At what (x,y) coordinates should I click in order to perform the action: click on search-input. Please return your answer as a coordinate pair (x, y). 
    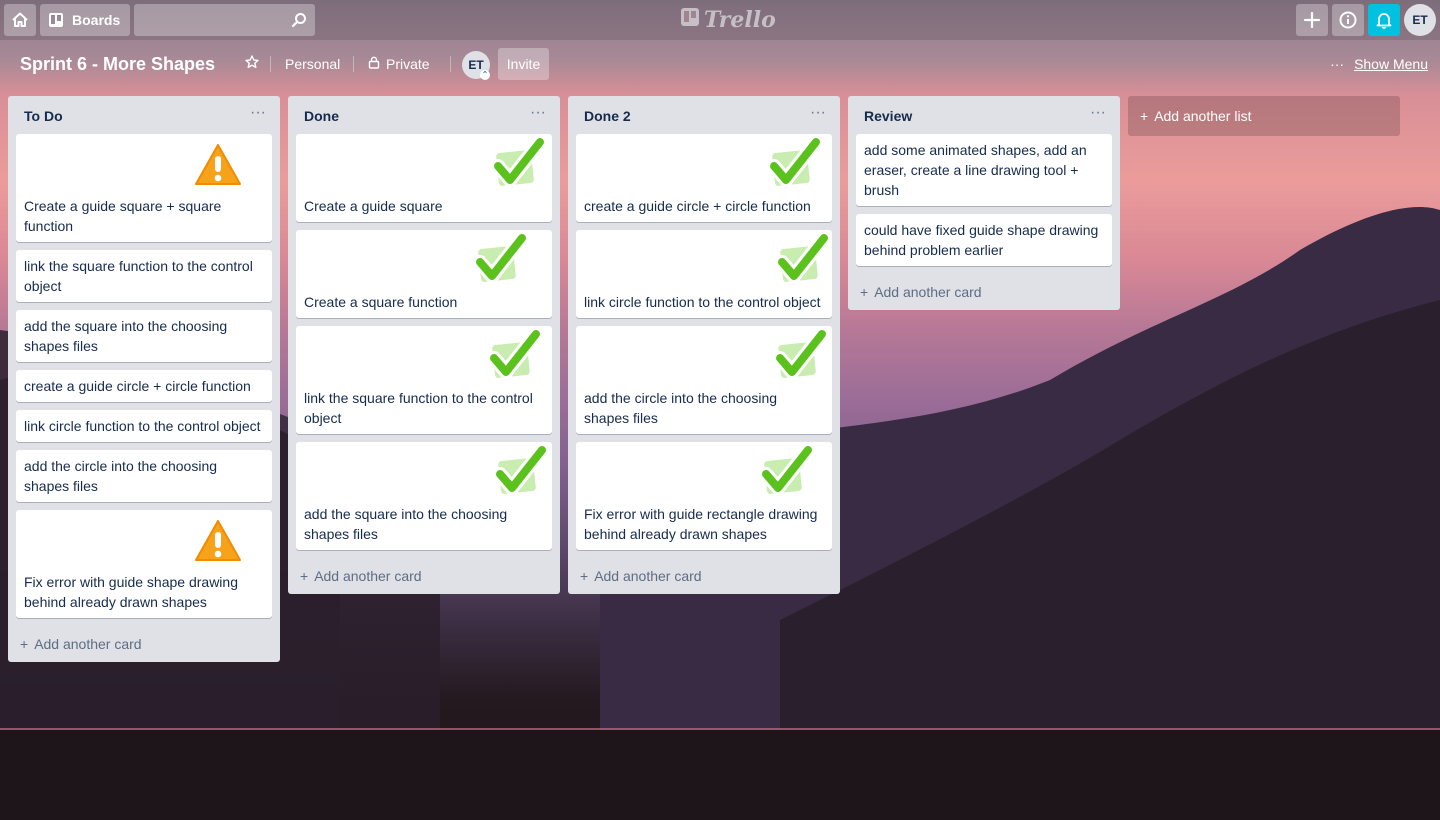
    Looking at the image, I should click on (224, 20).